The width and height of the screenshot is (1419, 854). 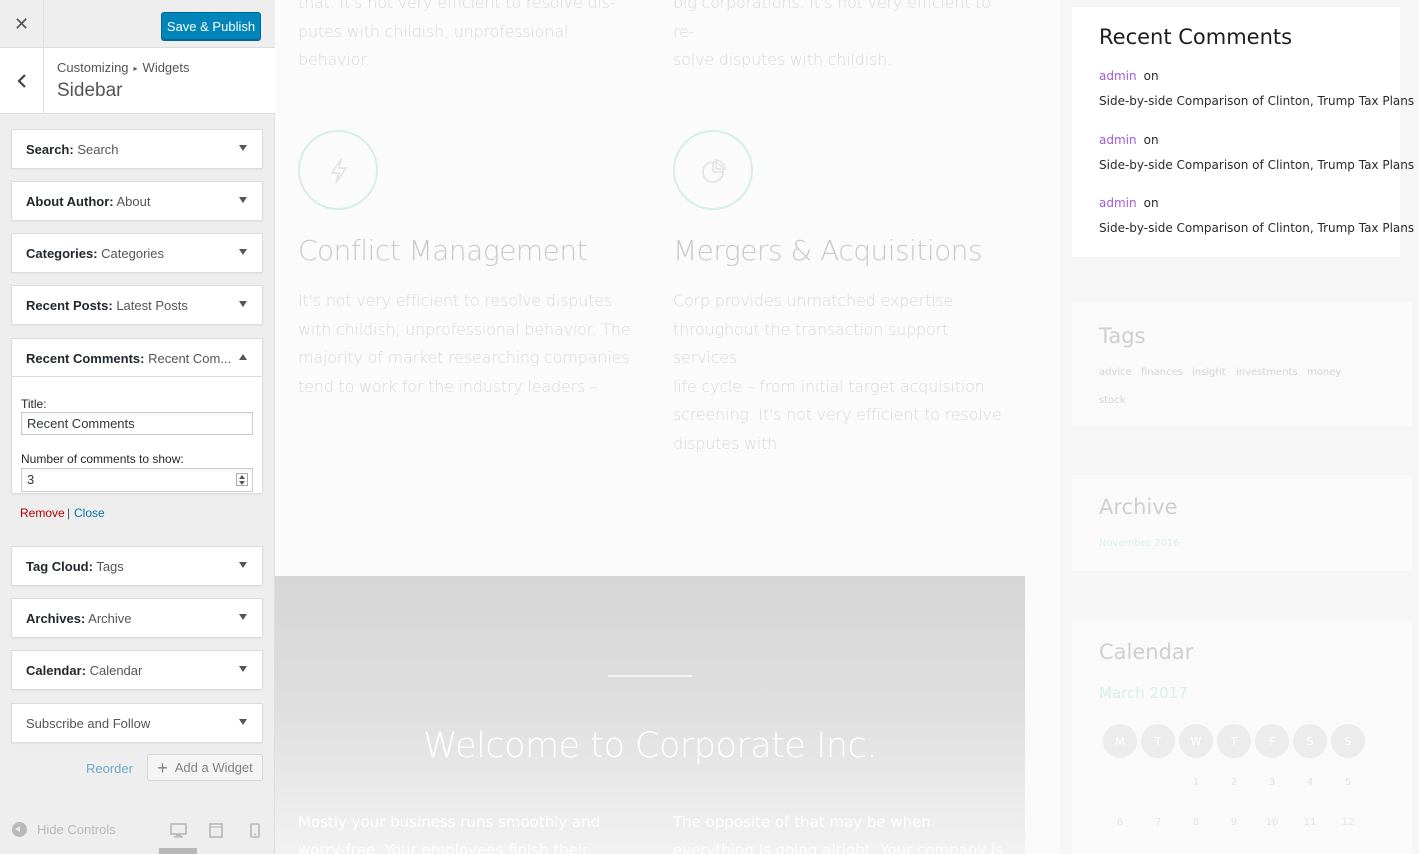 I want to click on text-line: solve disputes with childish., so click(x=782, y=59).